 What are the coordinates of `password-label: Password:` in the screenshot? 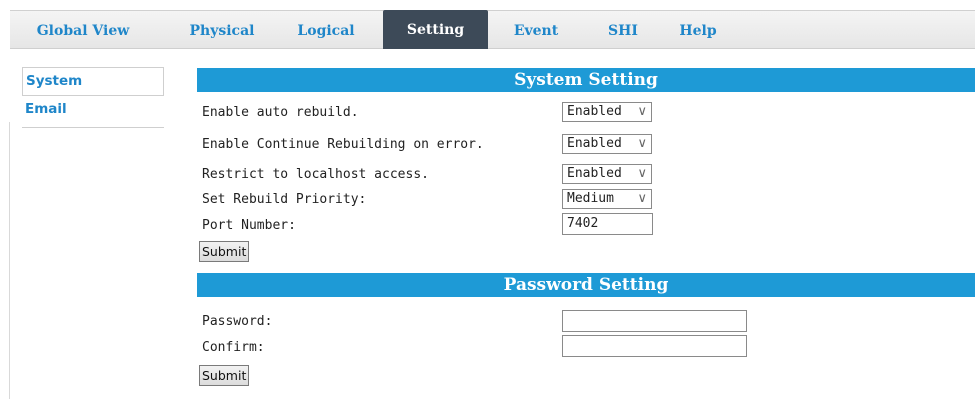 It's located at (237, 321).